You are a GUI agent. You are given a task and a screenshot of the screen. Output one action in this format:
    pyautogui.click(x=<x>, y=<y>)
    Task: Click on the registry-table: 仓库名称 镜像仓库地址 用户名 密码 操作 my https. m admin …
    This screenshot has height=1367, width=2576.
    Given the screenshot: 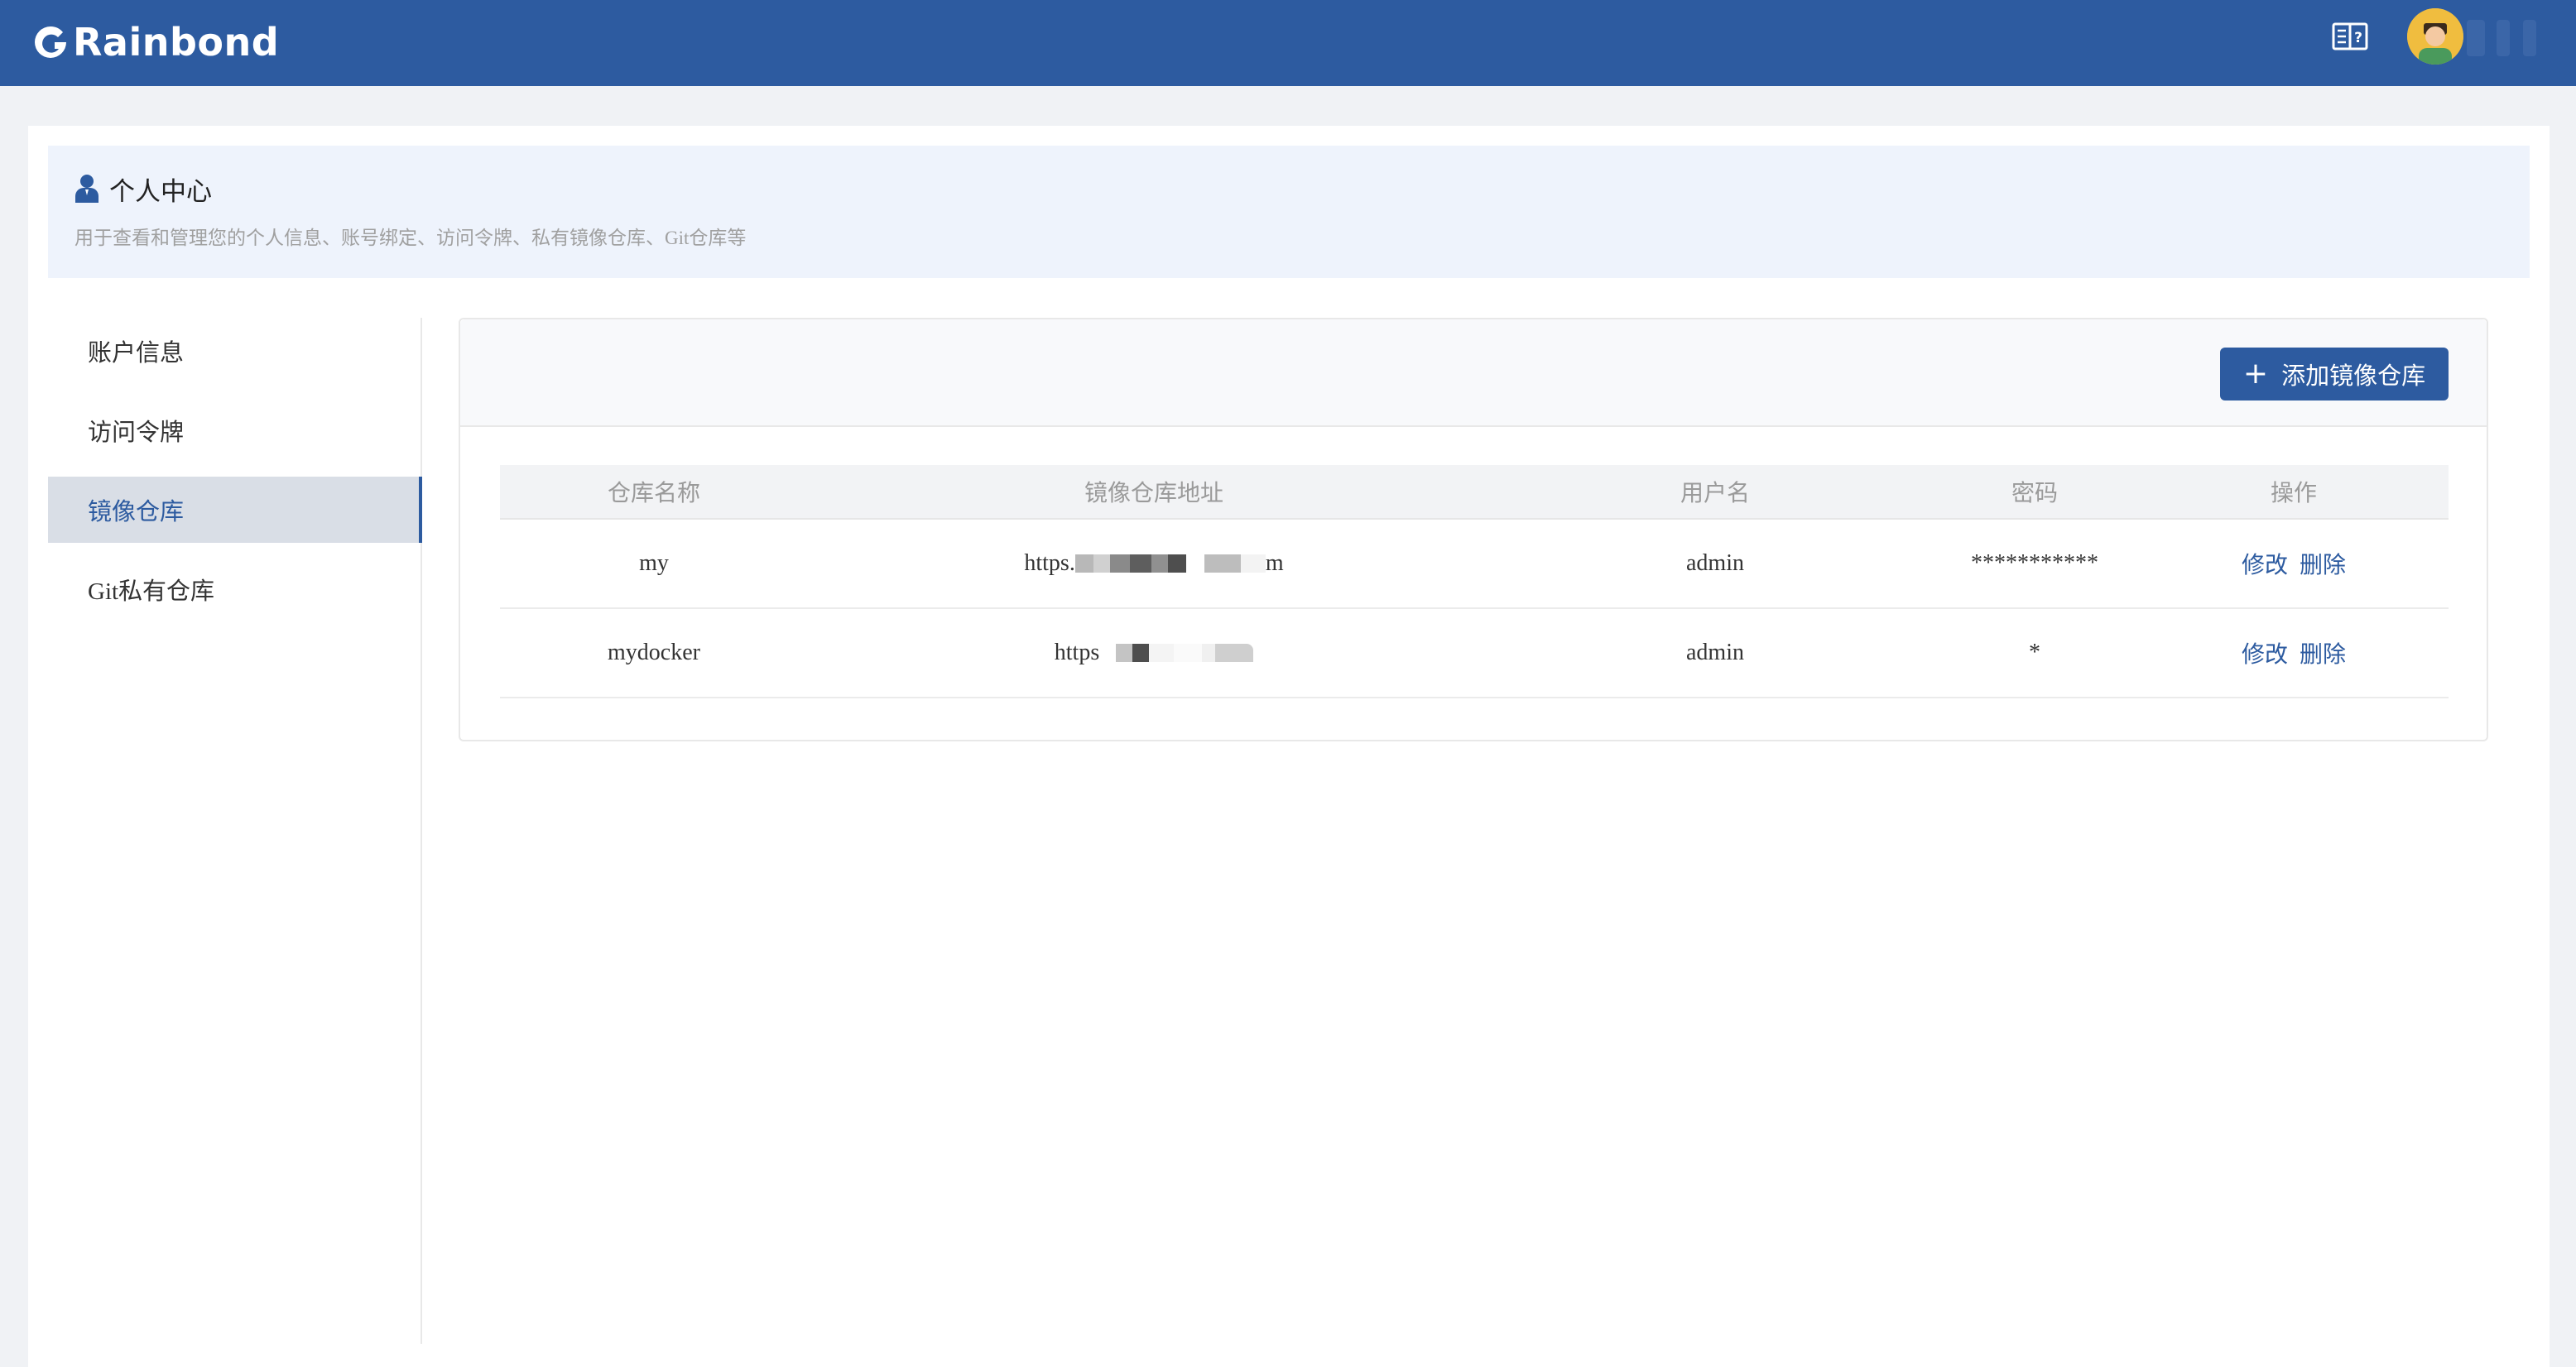 What is the action you would take?
    pyautogui.click(x=1474, y=581)
    